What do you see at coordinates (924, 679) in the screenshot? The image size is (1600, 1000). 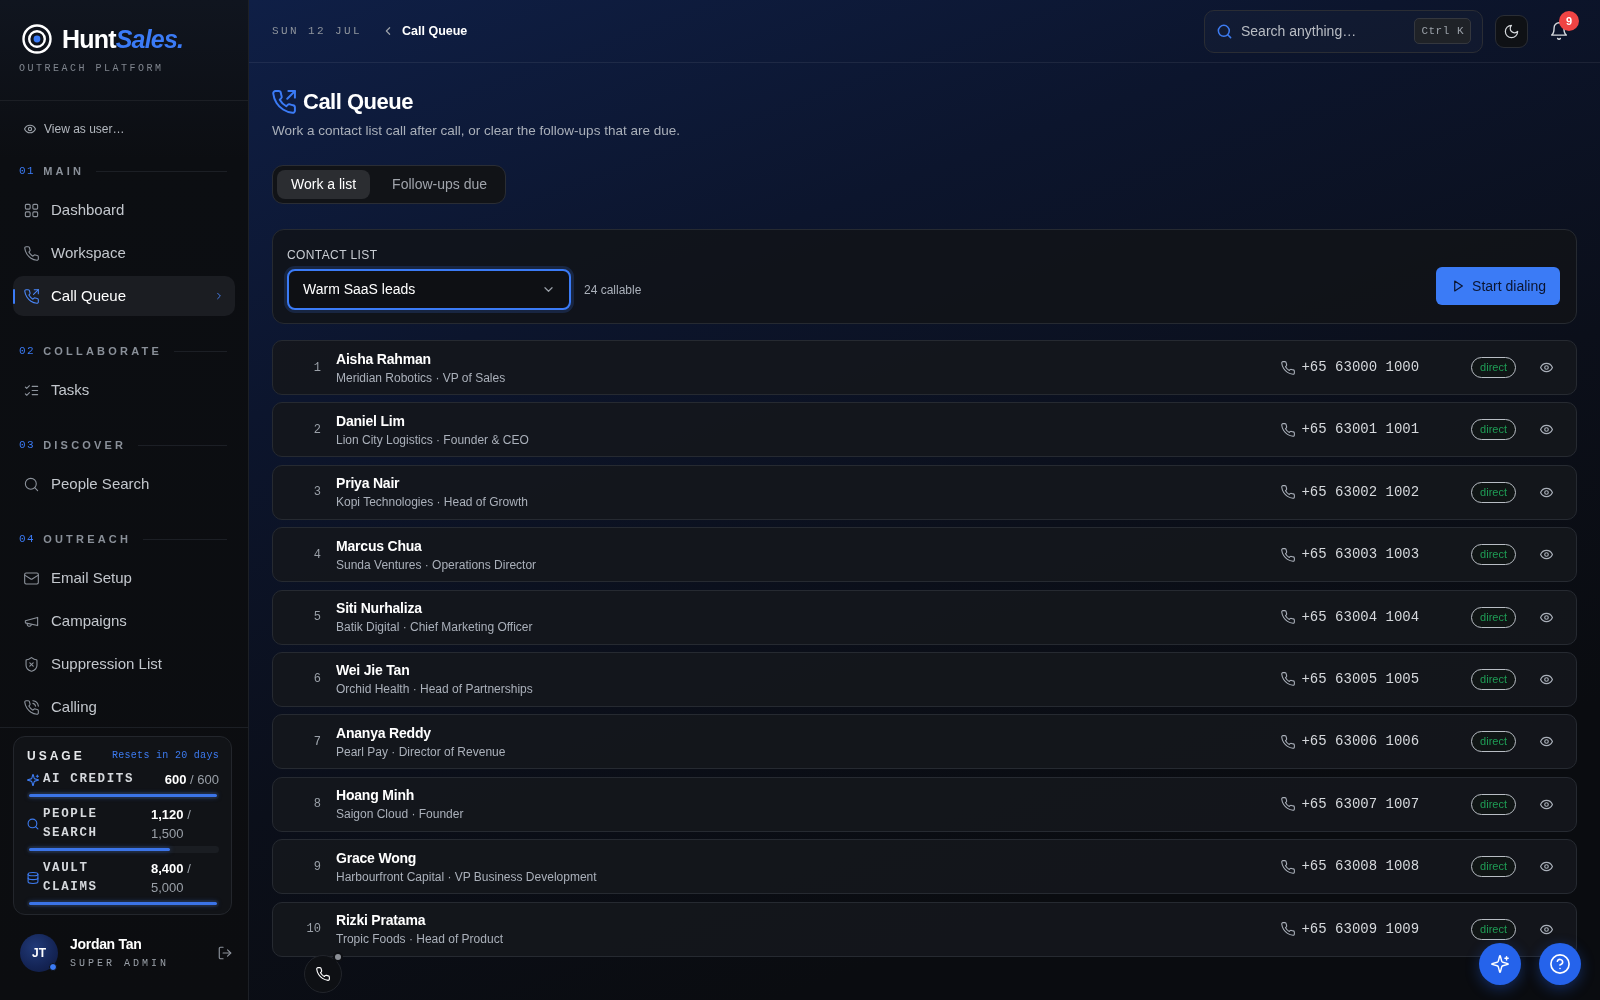 I see `contact-row: 6 Wei Jie Tan Orchid Health · Head of Partnerships +65 63005 1005 direct` at bounding box center [924, 679].